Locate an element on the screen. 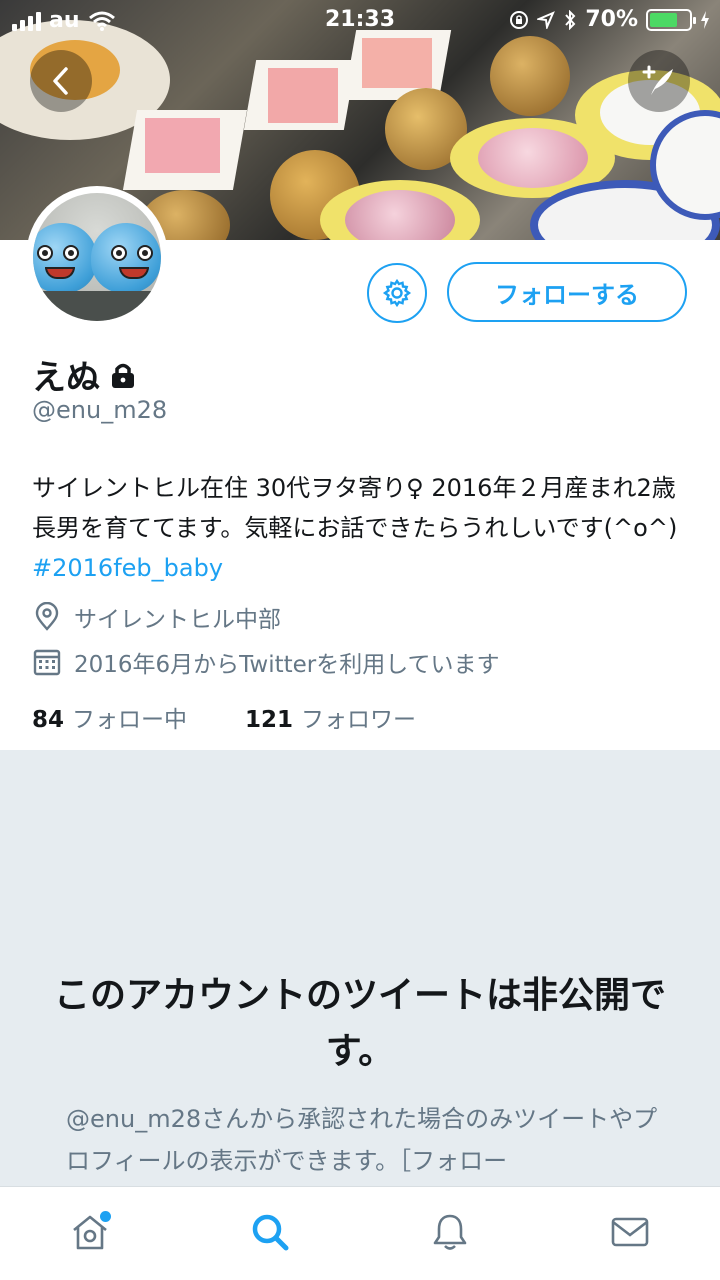 The image size is (720, 1280). following-link: 84 フォロー中 is located at coordinates (109, 717).